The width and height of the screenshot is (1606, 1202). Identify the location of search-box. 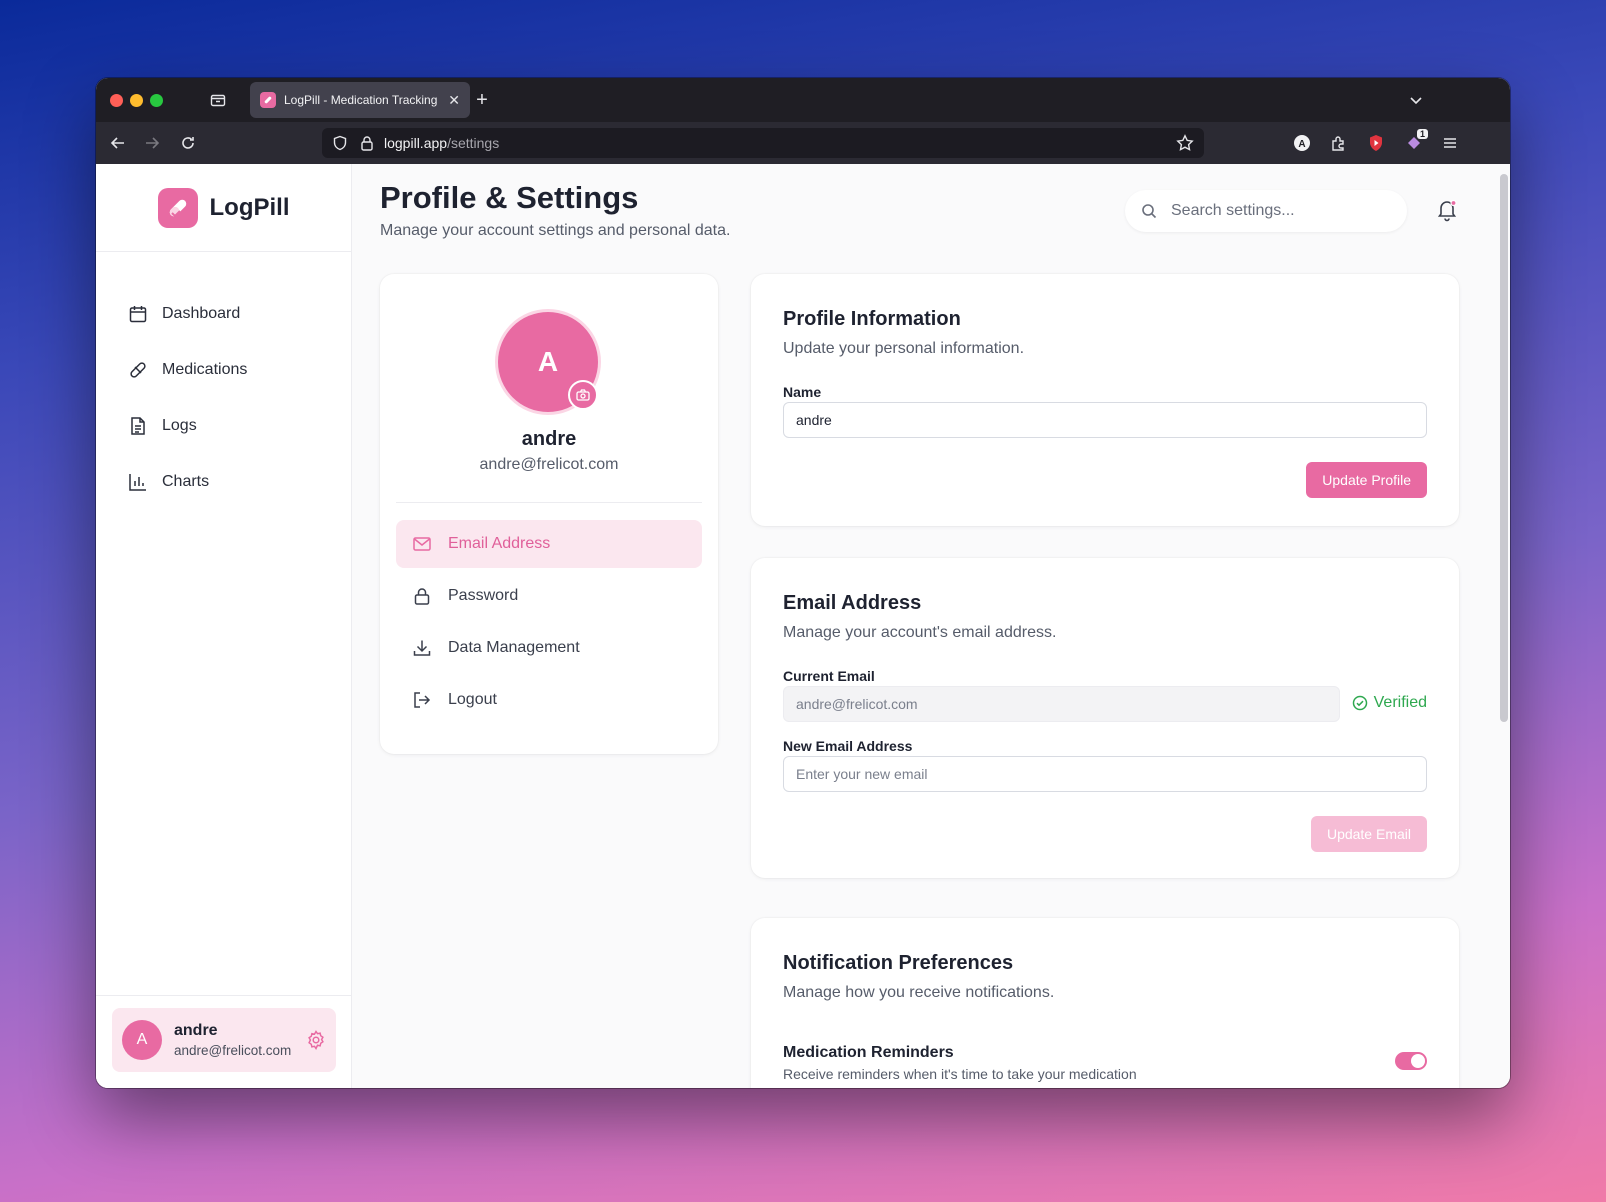
(1266, 211).